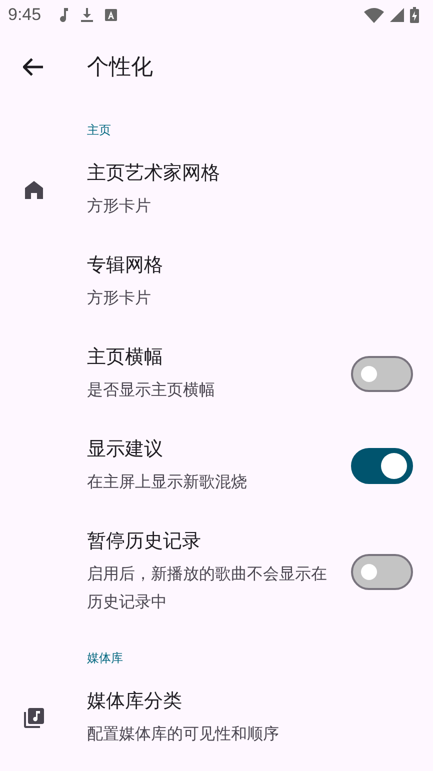 The image size is (433, 771). I want to click on item-title: 专辑网格, so click(125, 265).